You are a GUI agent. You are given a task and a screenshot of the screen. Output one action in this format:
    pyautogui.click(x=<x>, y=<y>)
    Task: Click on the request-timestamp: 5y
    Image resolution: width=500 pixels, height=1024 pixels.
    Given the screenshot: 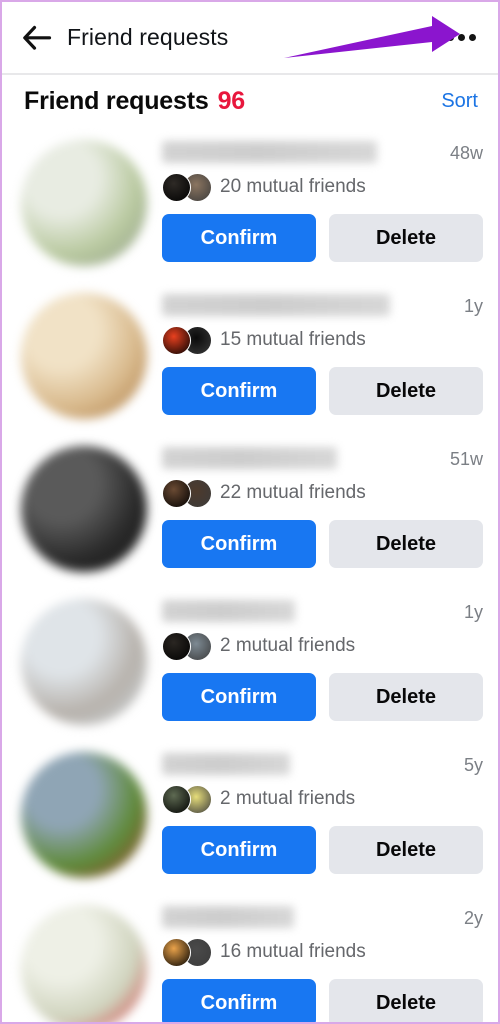 What is the action you would take?
    pyautogui.click(x=473, y=765)
    